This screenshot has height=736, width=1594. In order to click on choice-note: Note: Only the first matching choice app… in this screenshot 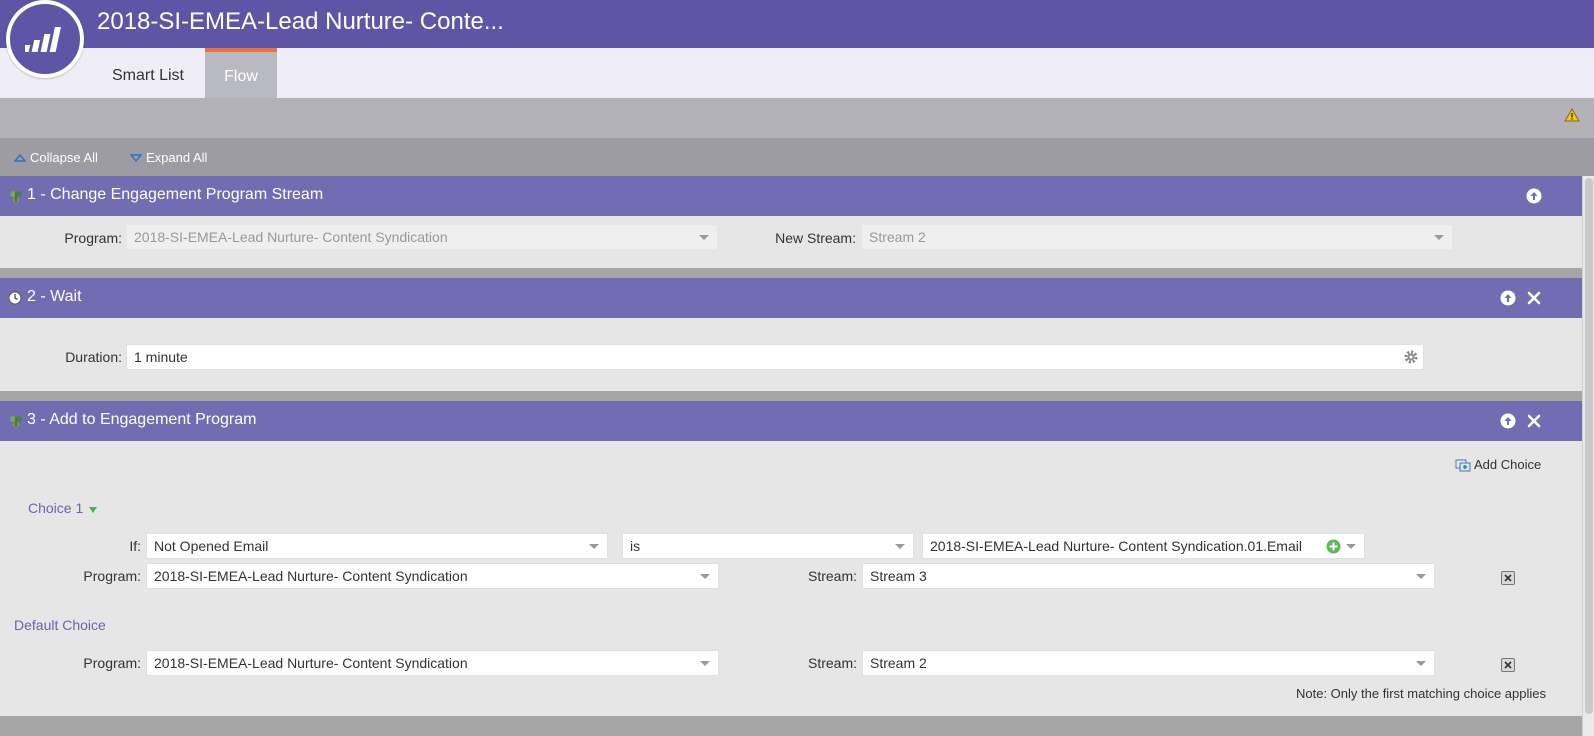, I will do `click(1420, 693)`.